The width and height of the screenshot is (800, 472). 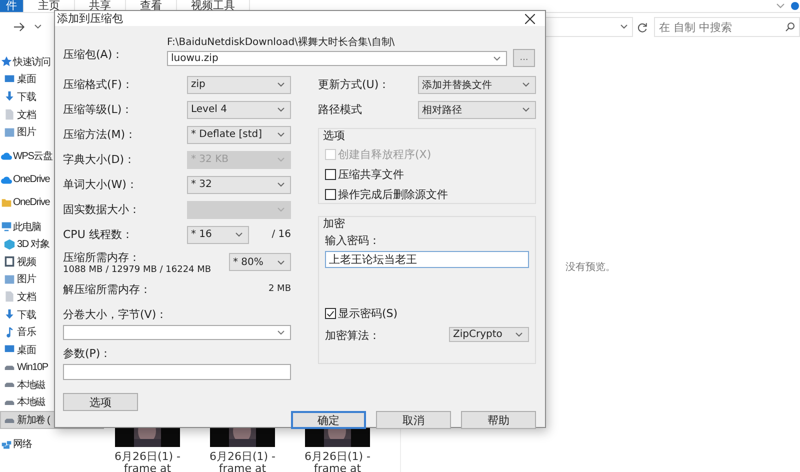 What do you see at coordinates (87, 353) in the screenshot?
I see `parameters-label: 参数(P)：` at bounding box center [87, 353].